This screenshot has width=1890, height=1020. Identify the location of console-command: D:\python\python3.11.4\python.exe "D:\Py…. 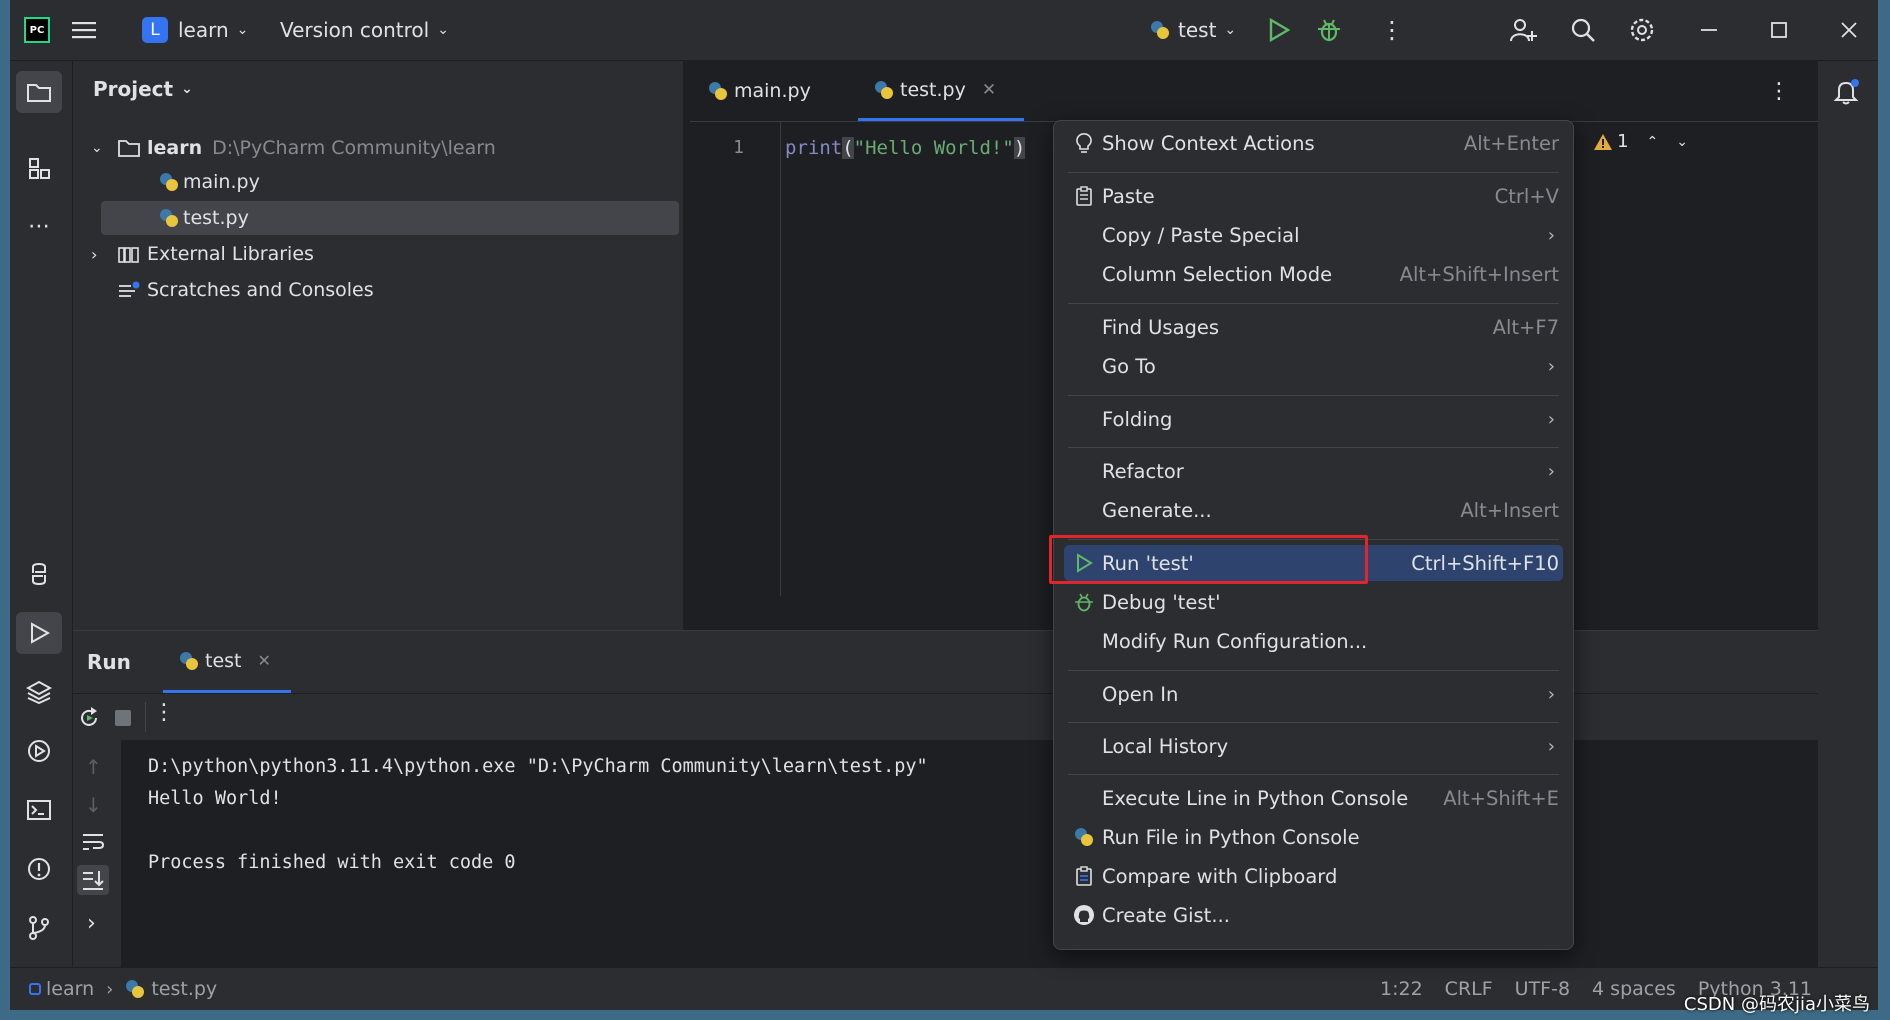
(538, 766).